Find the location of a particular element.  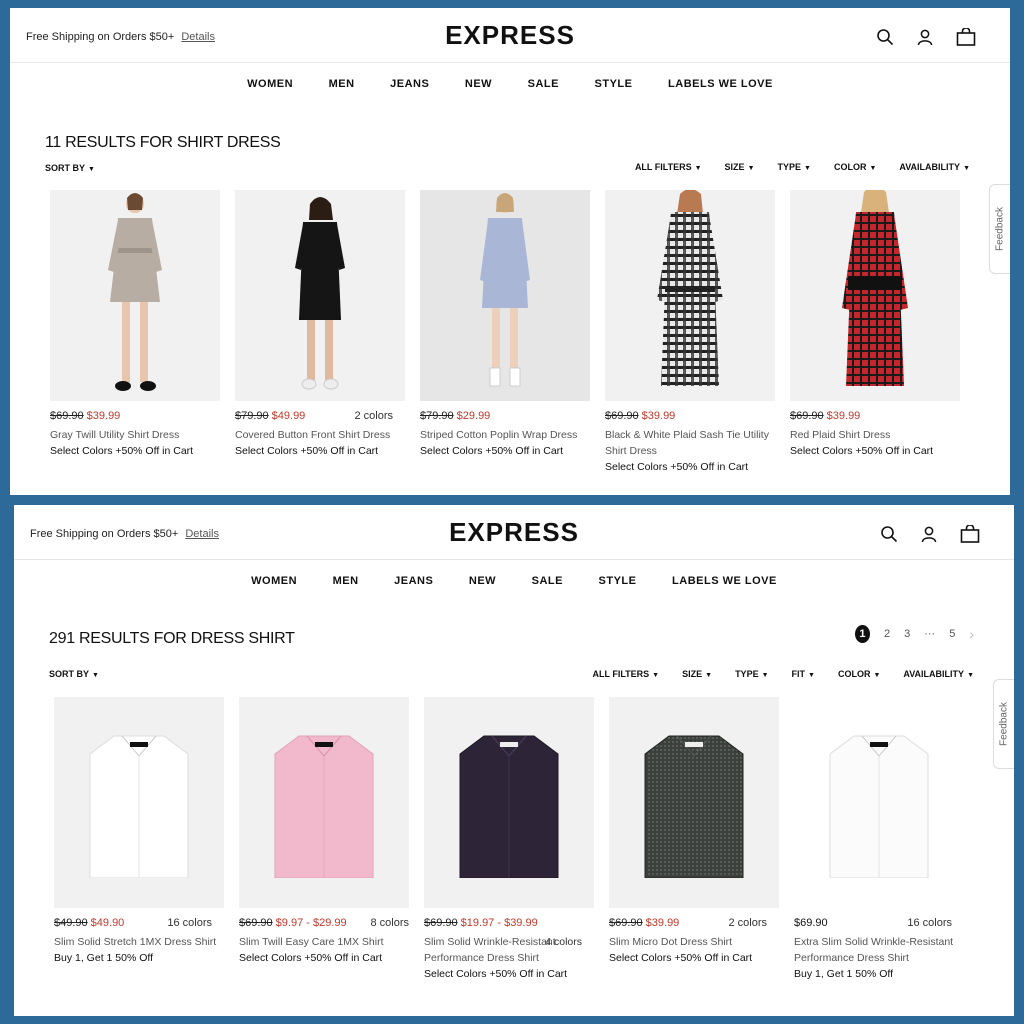

page-link: 3 is located at coordinates (907, 634).